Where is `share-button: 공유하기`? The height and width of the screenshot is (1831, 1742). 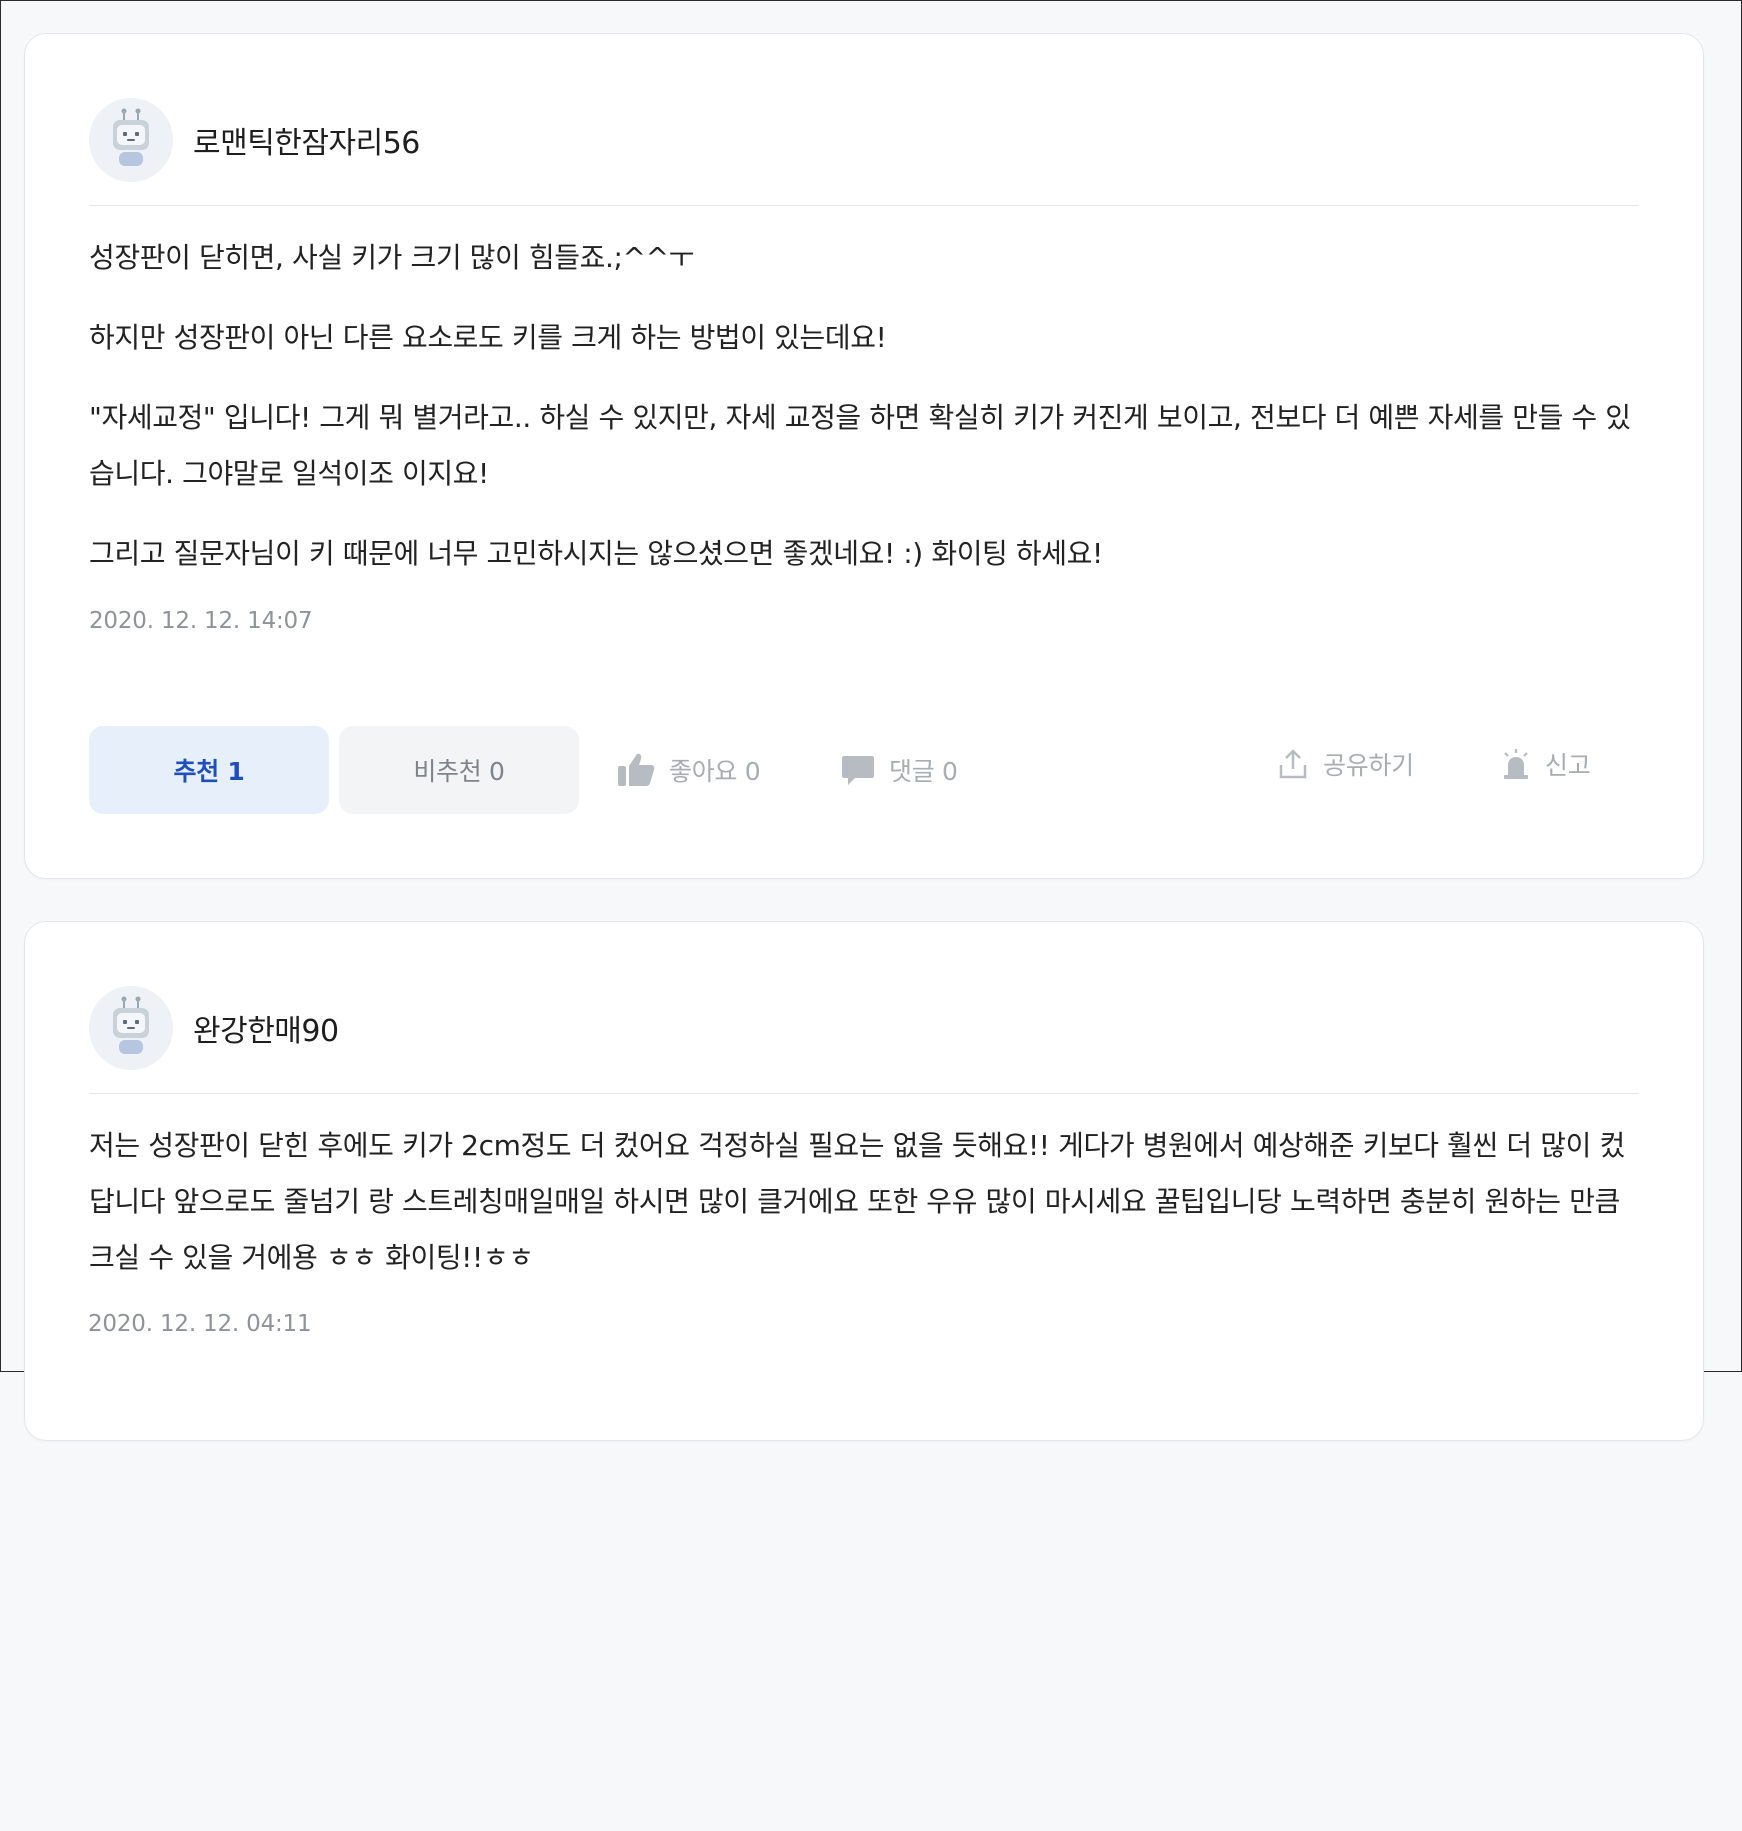
share-button: 공유하기 is located at coordinates (1345, 764).